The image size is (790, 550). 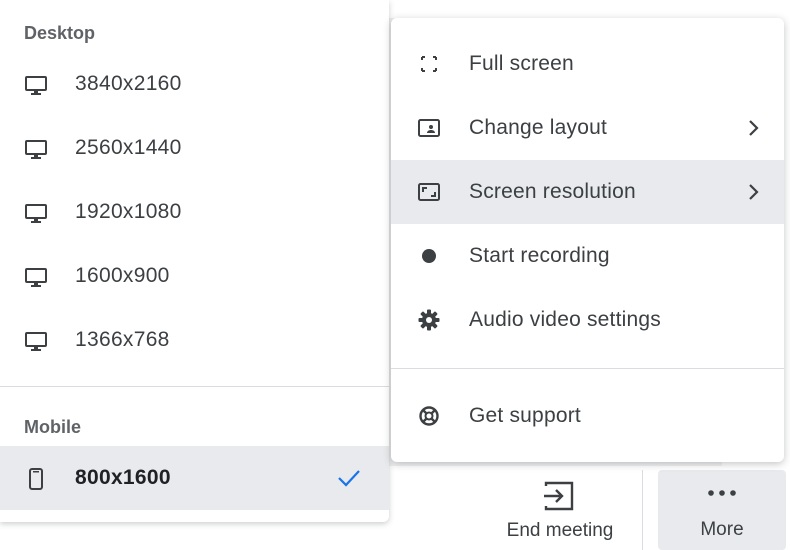 What do you see at coordinates (349, 478) in the screenshot?
I see `checkmark-icon` at bounding box center [349, 478].